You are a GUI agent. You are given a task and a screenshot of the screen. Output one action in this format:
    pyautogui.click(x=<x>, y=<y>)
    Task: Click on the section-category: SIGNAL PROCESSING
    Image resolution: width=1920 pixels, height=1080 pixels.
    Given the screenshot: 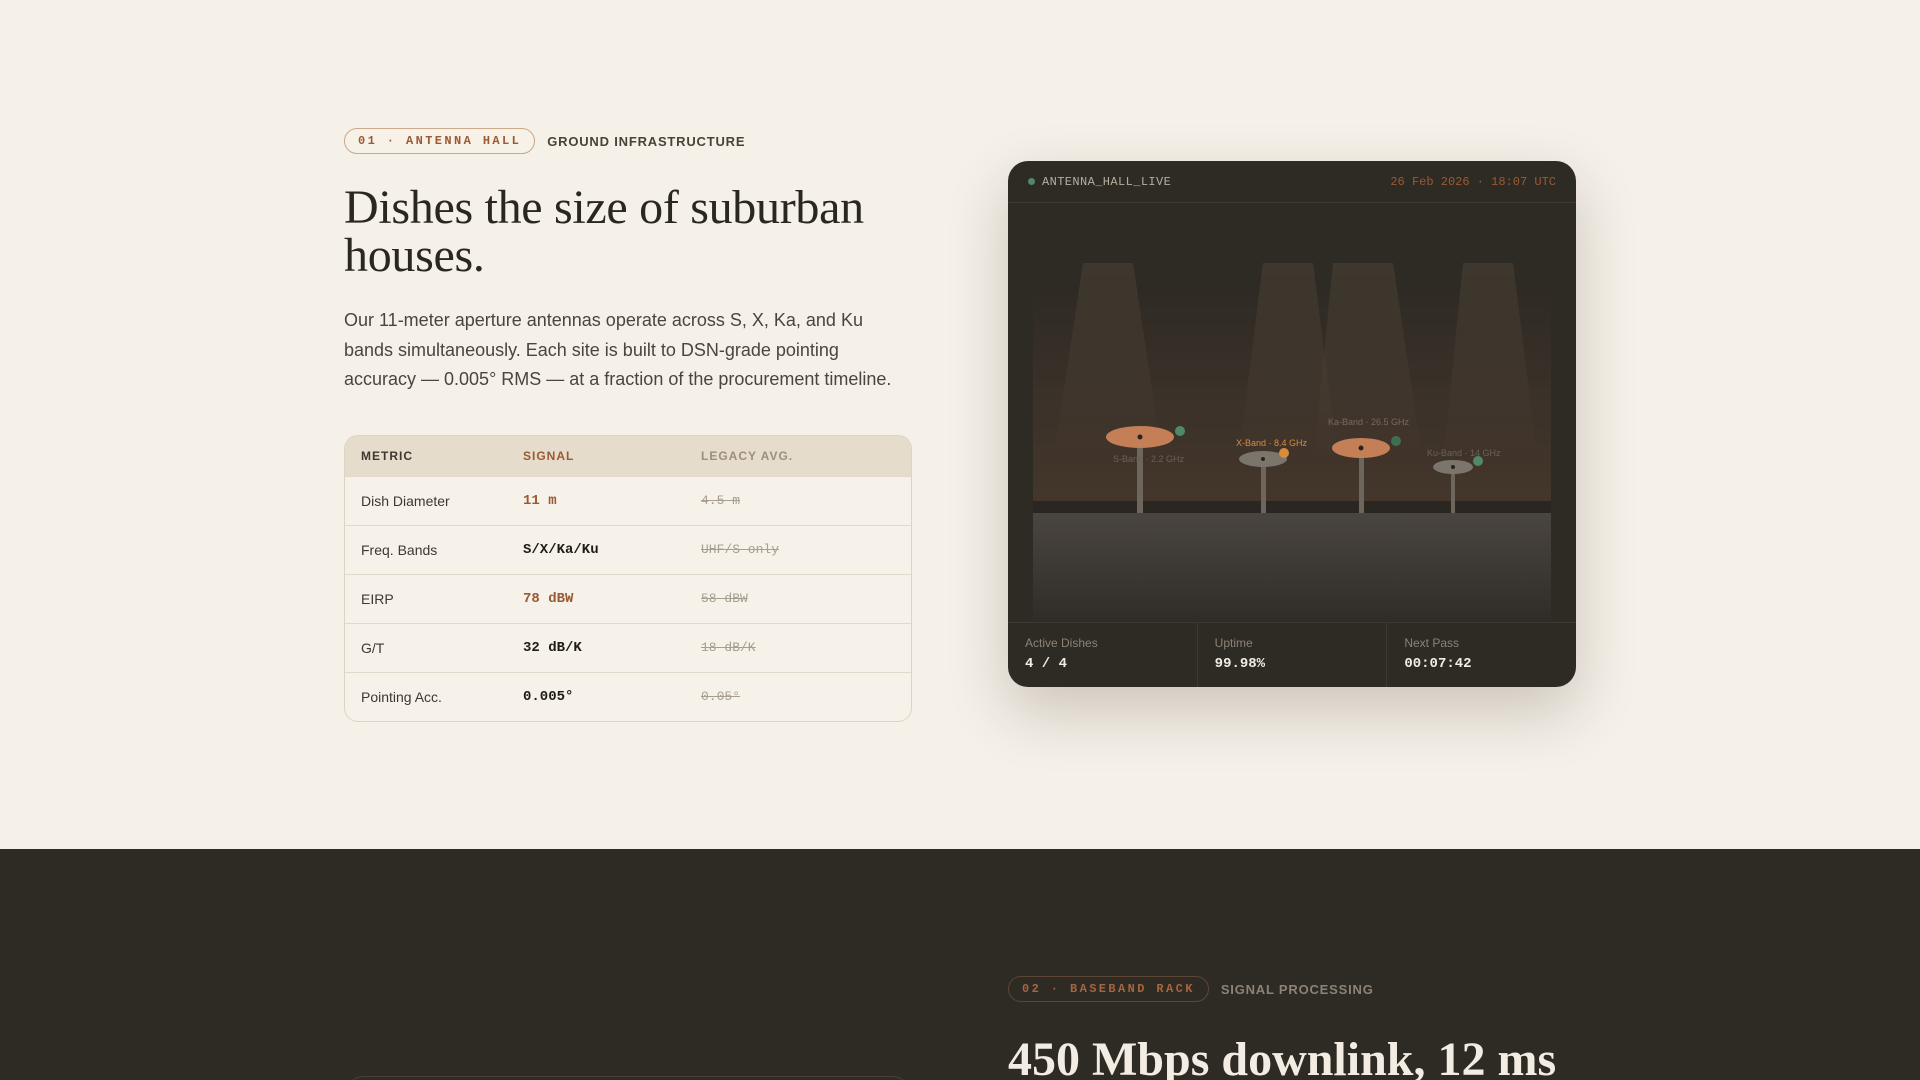 What is the action you would take?
    pyautogui.click(x=1297, y=989)
    